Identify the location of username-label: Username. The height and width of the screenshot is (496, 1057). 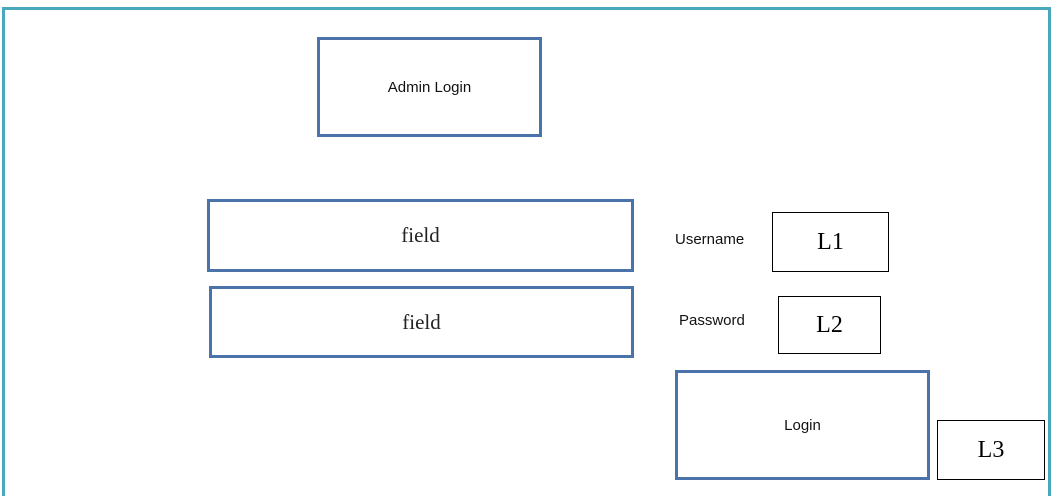
(710, 239).